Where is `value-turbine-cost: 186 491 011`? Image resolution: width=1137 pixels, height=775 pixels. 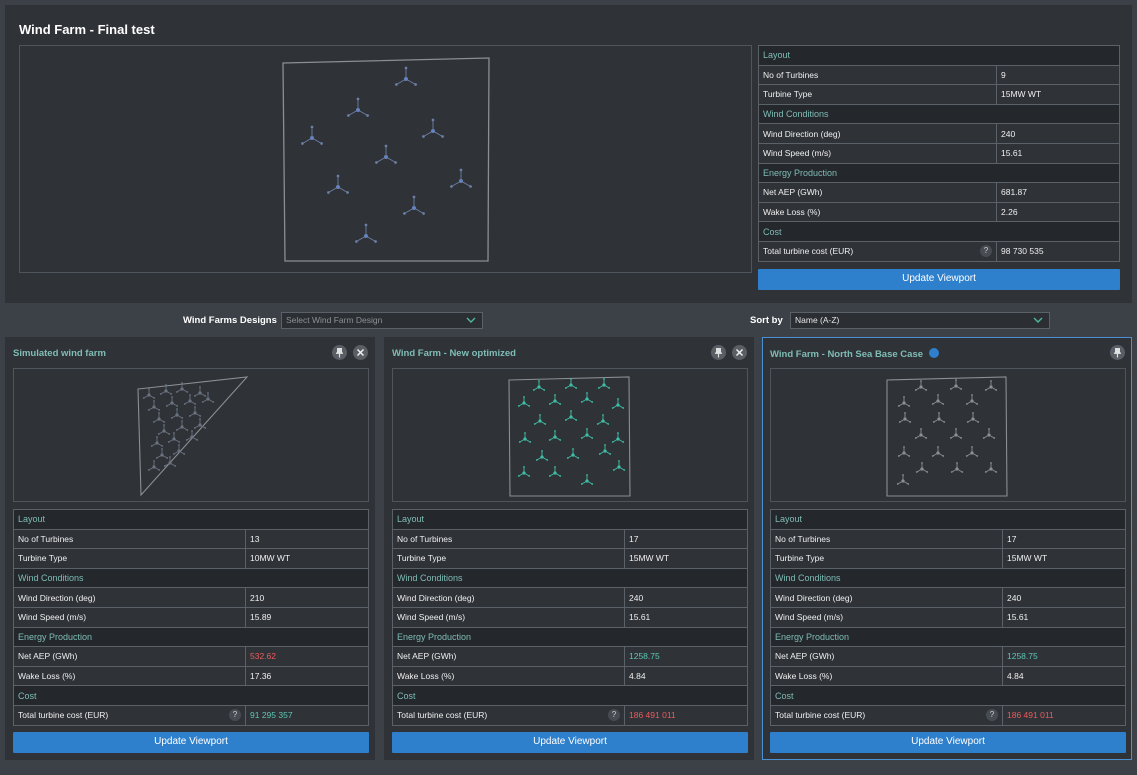 value-turbine-cost: 186 491 011 is located at coordinates (686, 715).